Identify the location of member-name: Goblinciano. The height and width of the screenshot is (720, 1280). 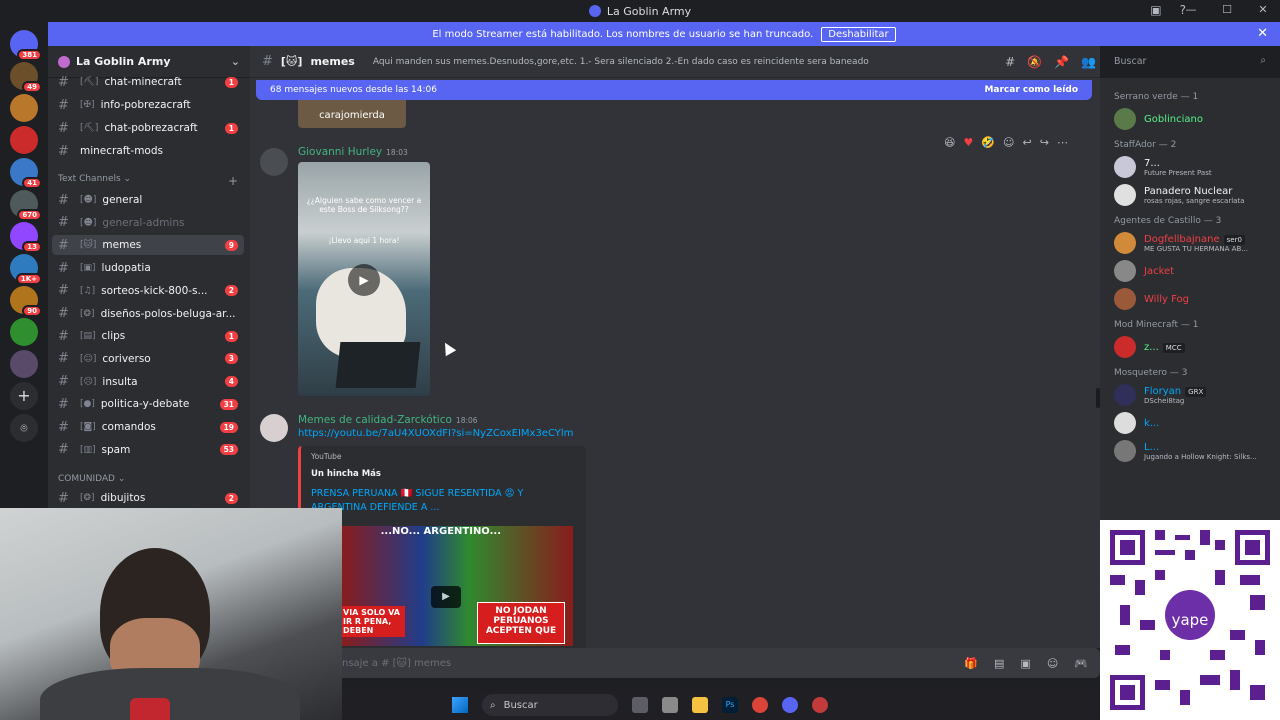
(1173, 119).